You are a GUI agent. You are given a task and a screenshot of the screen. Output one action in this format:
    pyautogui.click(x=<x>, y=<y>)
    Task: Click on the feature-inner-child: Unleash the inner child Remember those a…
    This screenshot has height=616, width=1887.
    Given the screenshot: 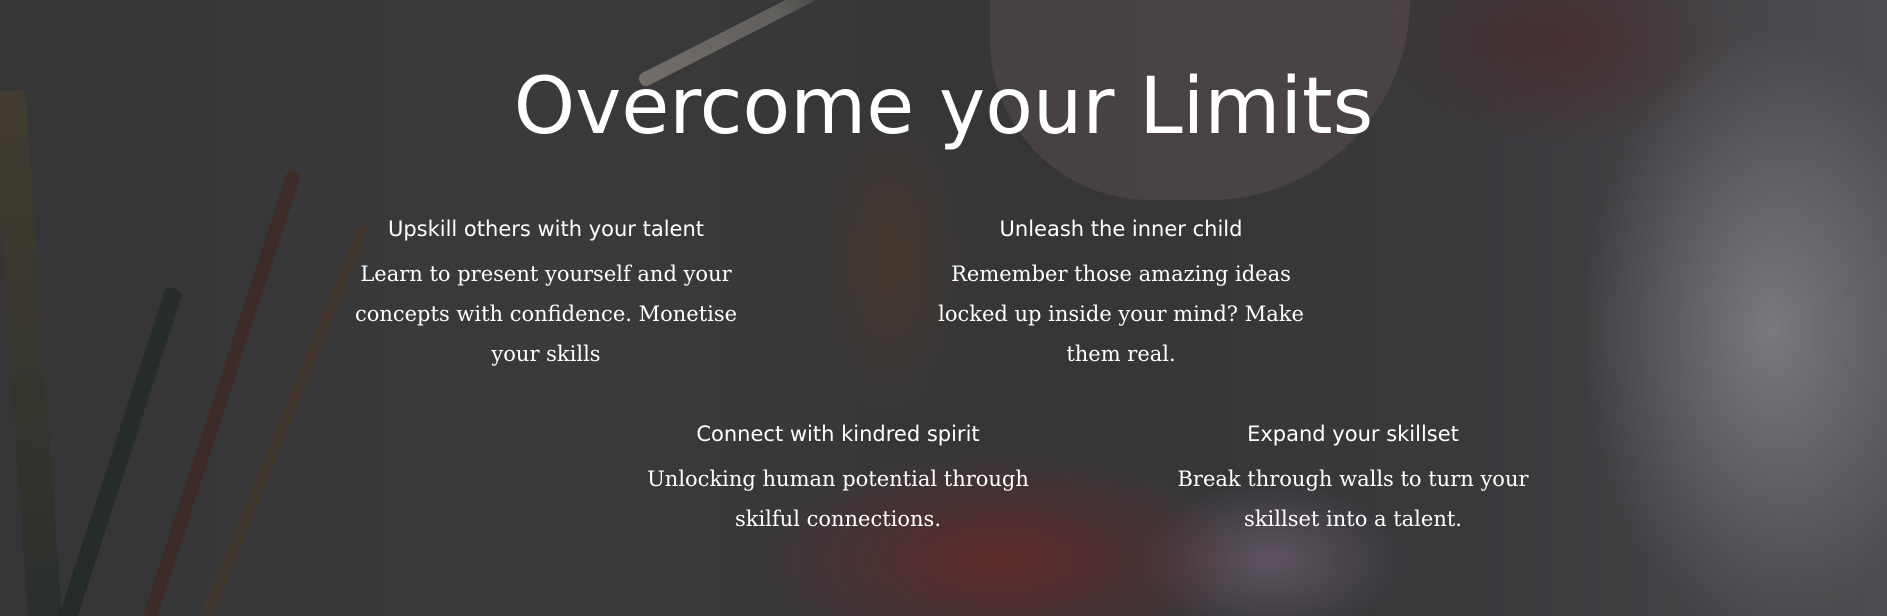 What is the action you would take?
    pyautogui.click(x=1121, y=294)
    